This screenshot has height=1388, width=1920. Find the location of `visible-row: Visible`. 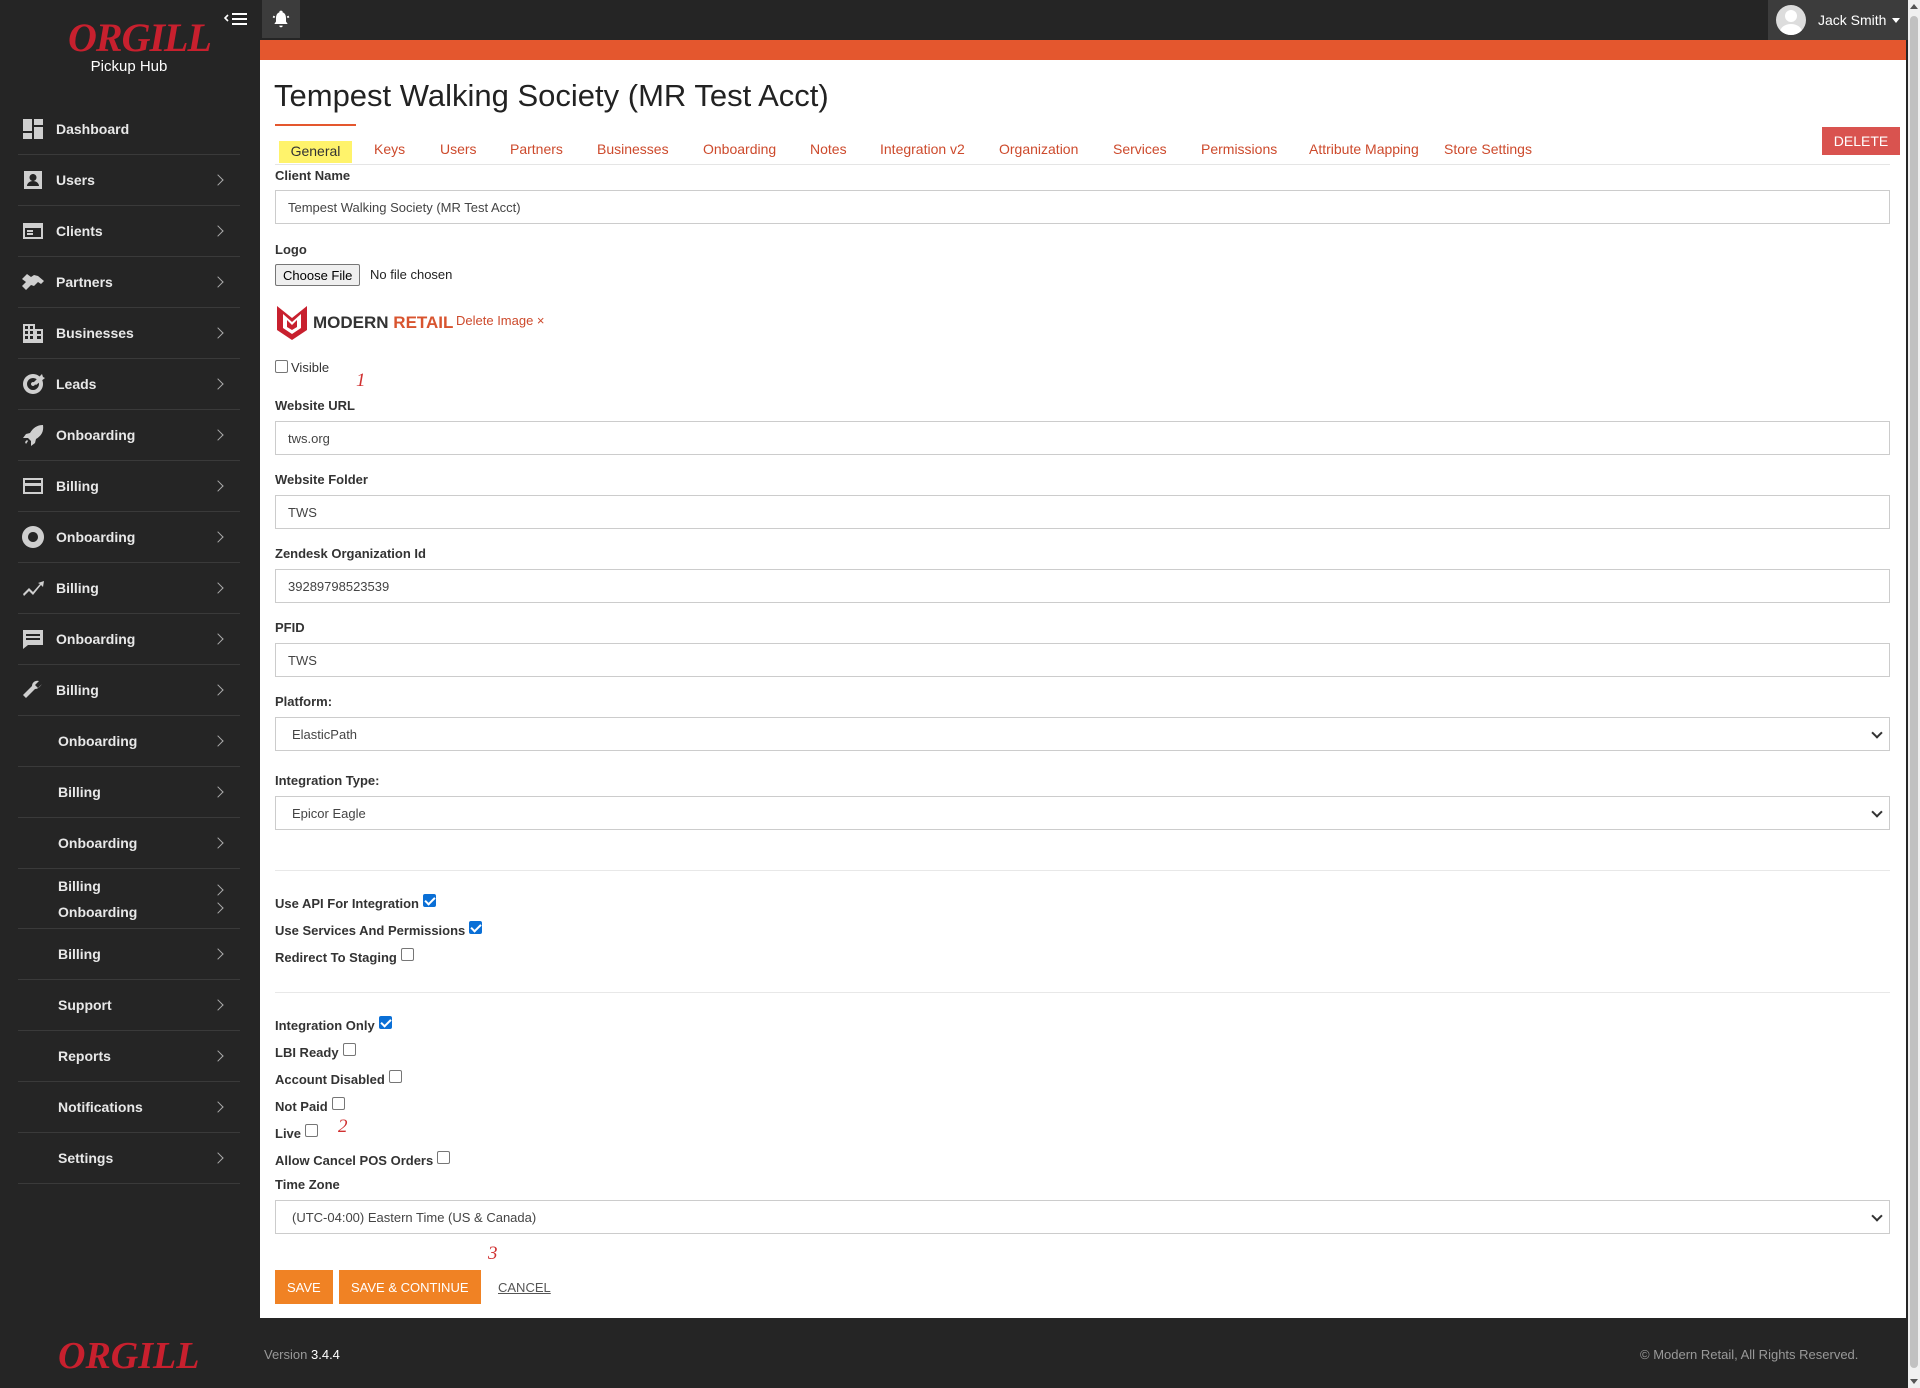

visible-row: Visible is located at coordinates (302, 367).